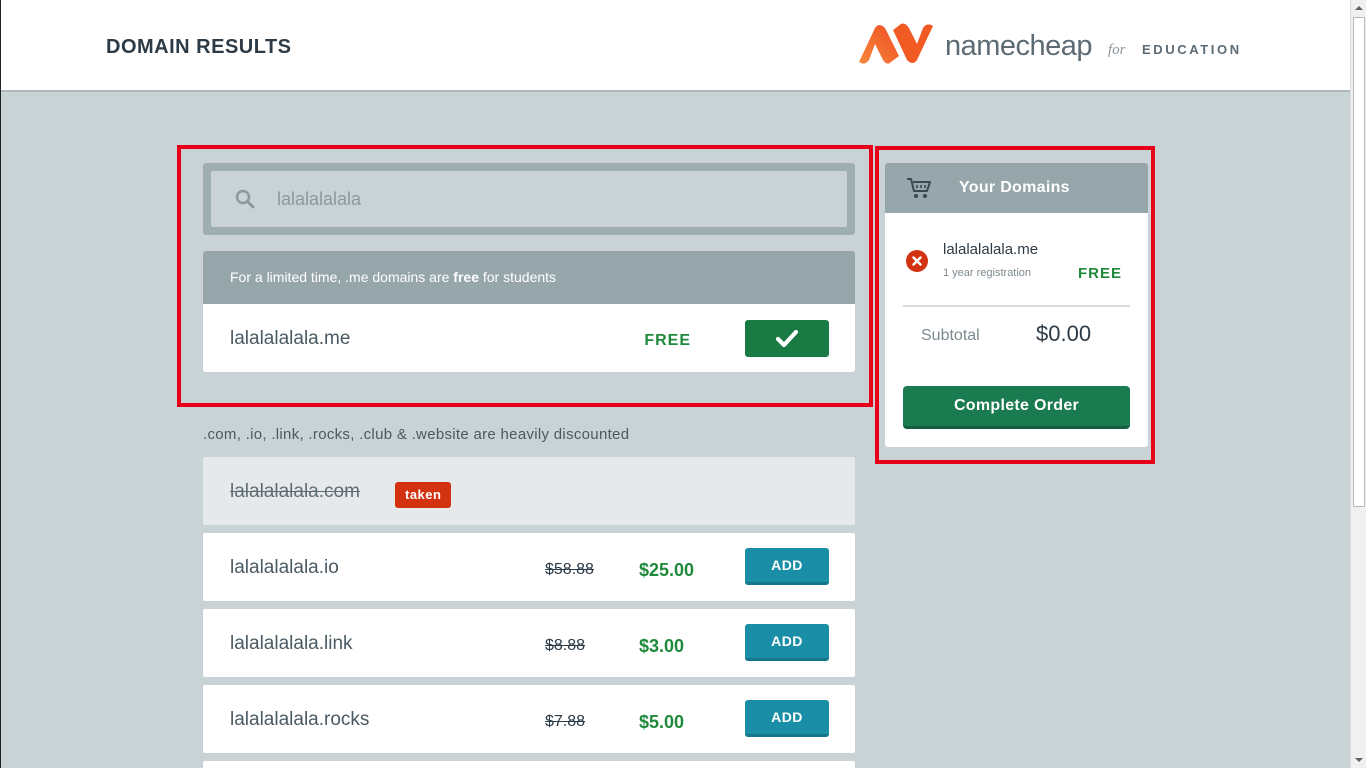  Describe the element at coordinates (675, 46) in the screenshot. I see `site-header: DOMAIN RESULTS namecheap for EDUCATION` at that location.